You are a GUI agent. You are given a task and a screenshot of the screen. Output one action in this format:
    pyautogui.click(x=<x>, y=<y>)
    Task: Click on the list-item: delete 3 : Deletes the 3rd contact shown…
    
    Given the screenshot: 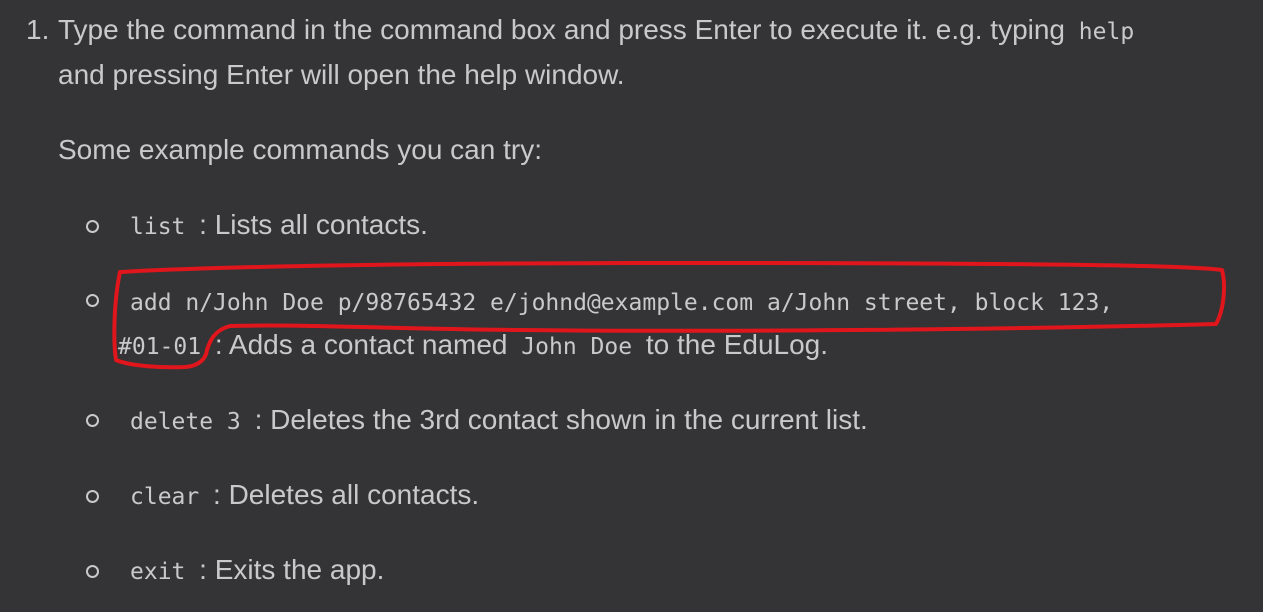 What is the action you would take?
    pyautogui.click(x=496, y=420)
    